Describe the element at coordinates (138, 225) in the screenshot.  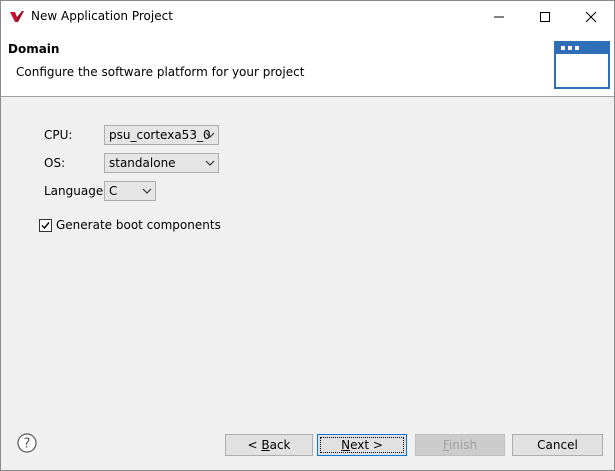
I see `generate-boot-label: Generate boot components` at that location.